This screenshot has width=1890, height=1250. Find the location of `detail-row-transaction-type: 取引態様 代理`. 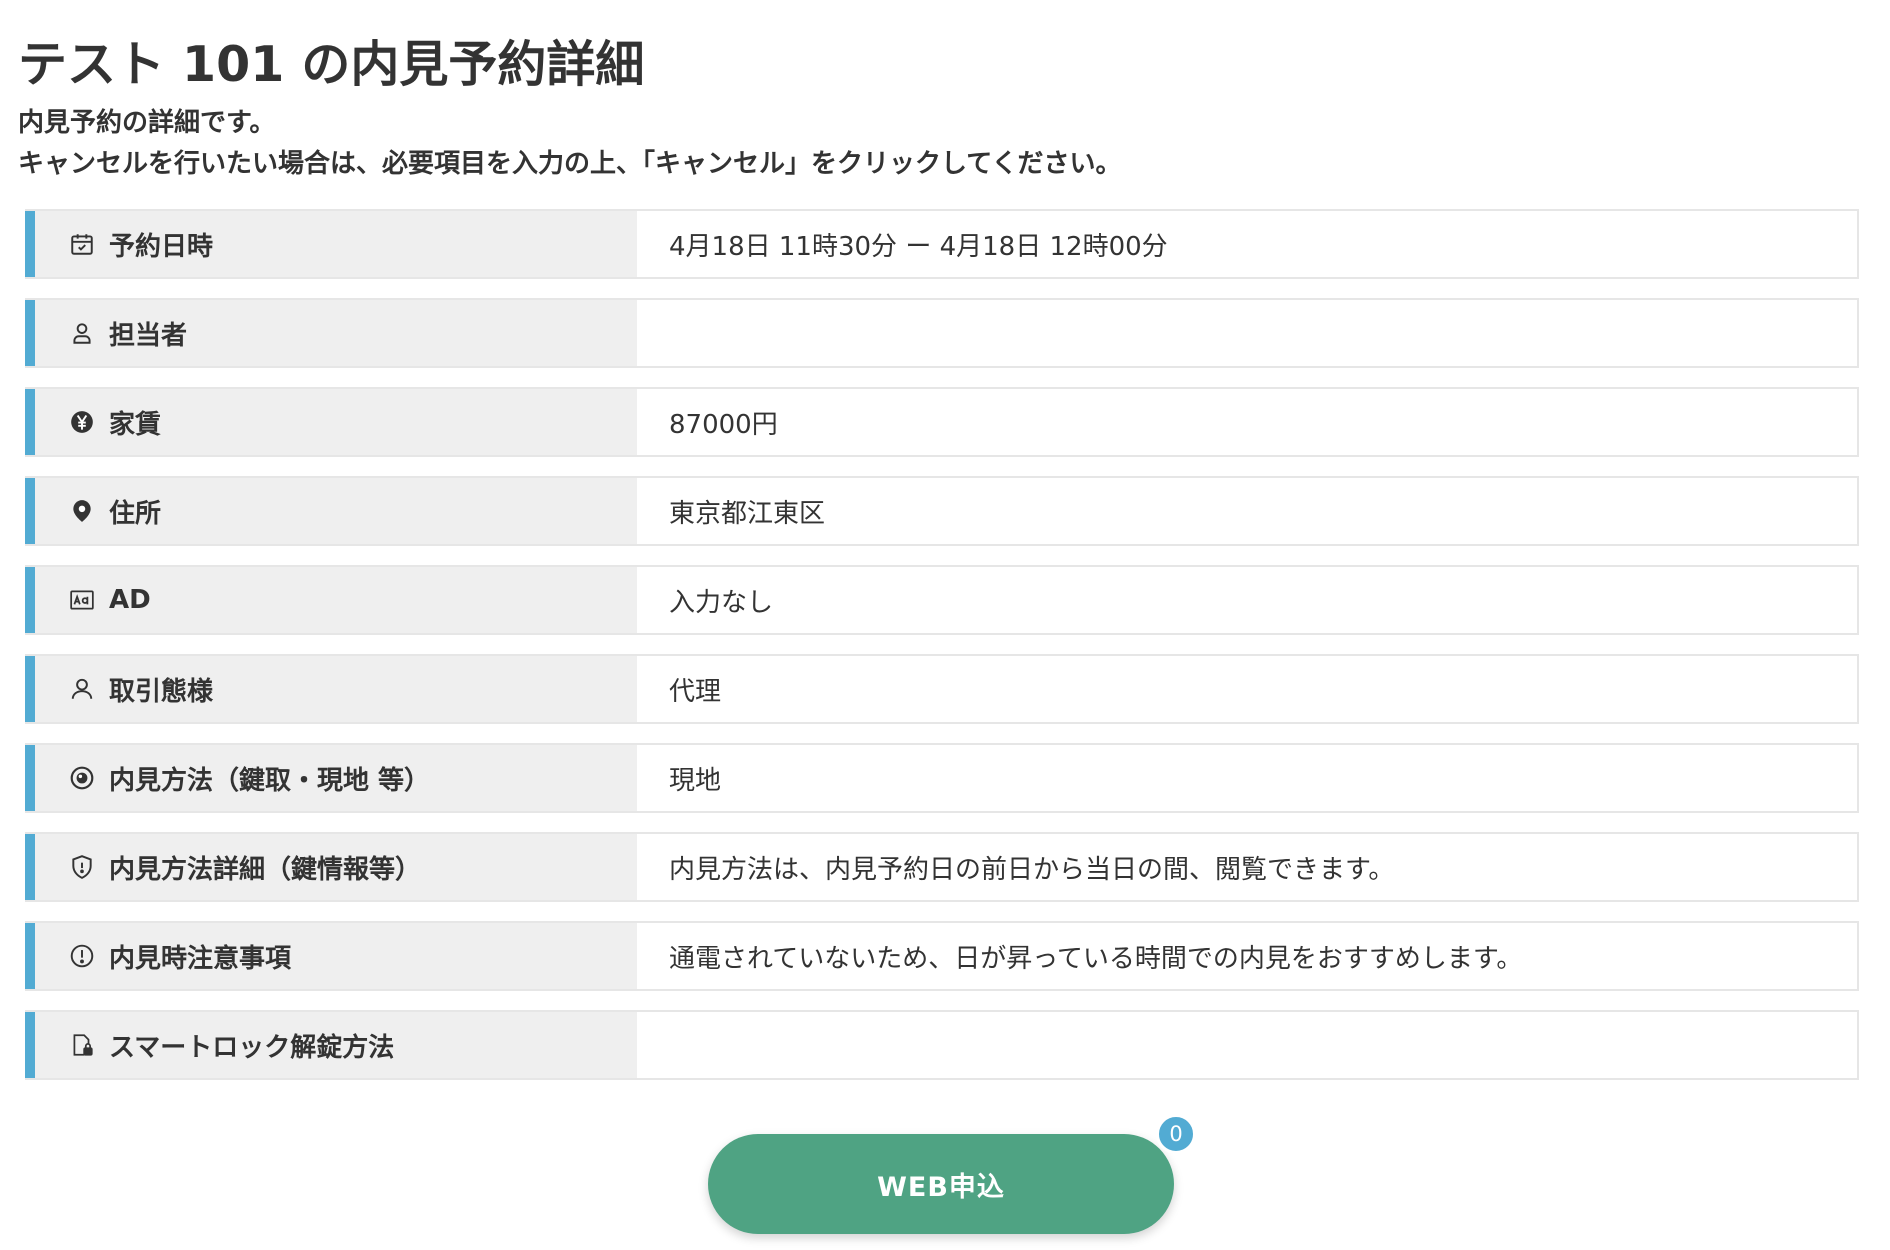

detail-row-transaction-type: 取引態様 代理 is located at coordinates (942, 689).